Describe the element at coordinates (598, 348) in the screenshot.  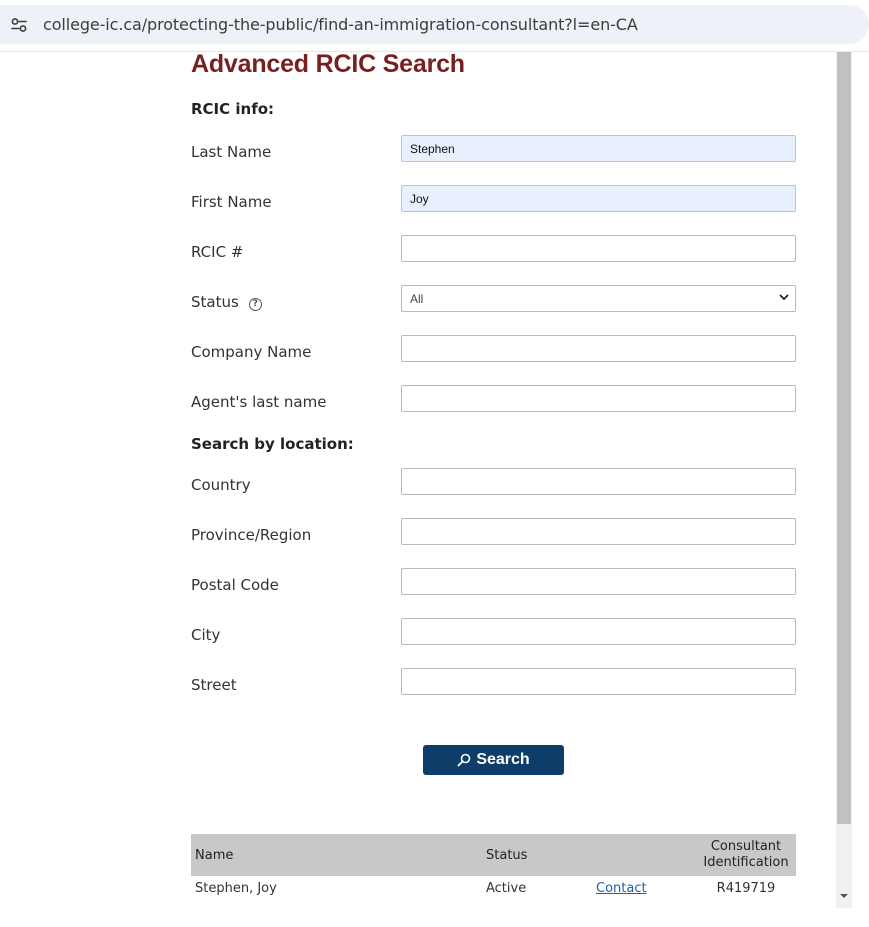
I see `company-name-input` at that location.